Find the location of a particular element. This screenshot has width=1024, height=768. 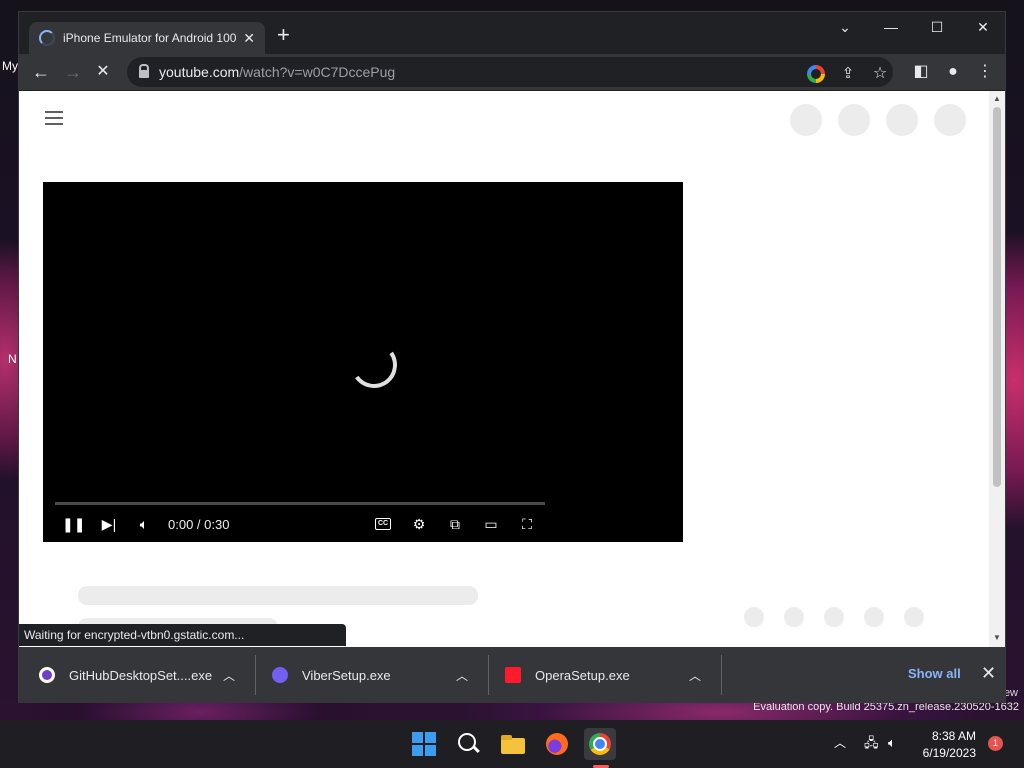

download-item: ViberSetup.exe ︿ is located at coordinates (370, 675).